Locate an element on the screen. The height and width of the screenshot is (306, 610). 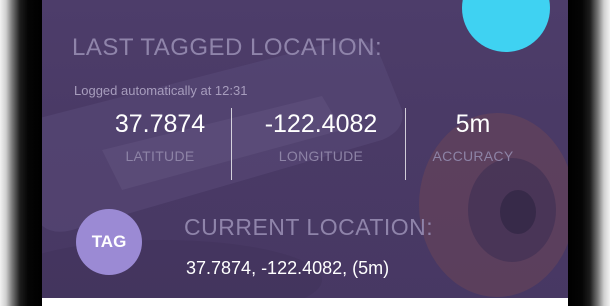
last-tagged-location-title: LAST TAGGED LOCATION: is located at coordinates (227, 47).